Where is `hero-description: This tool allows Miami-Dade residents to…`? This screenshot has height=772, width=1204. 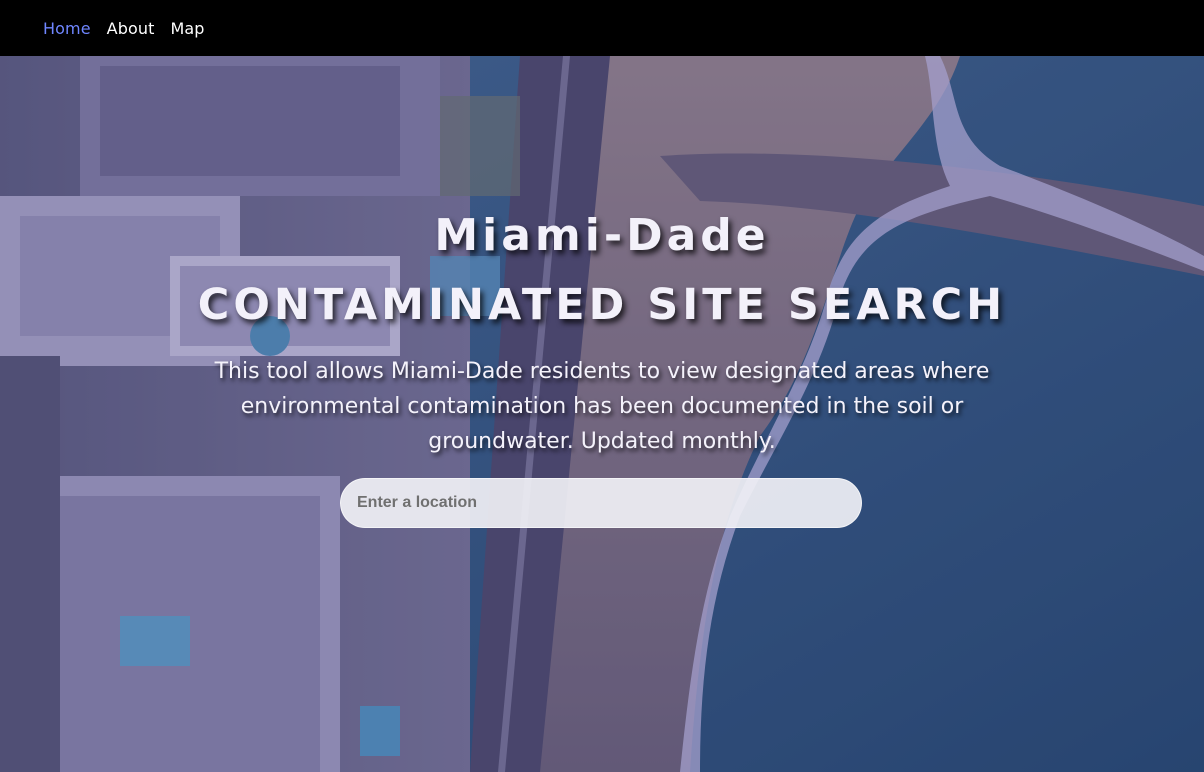
hero-description: This tool allows Miami-Dade residents to… is located at coordinates (602, 406).